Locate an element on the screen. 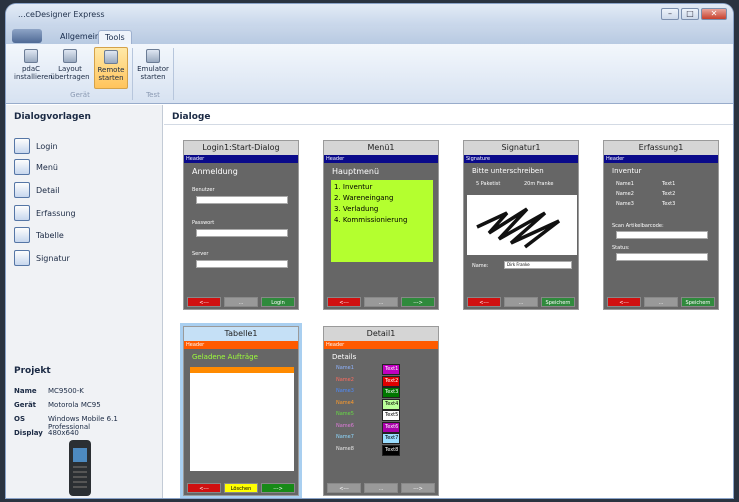 This screenshot has width=739, height=502. field-label: Status: is located at coordinates (621, 248).